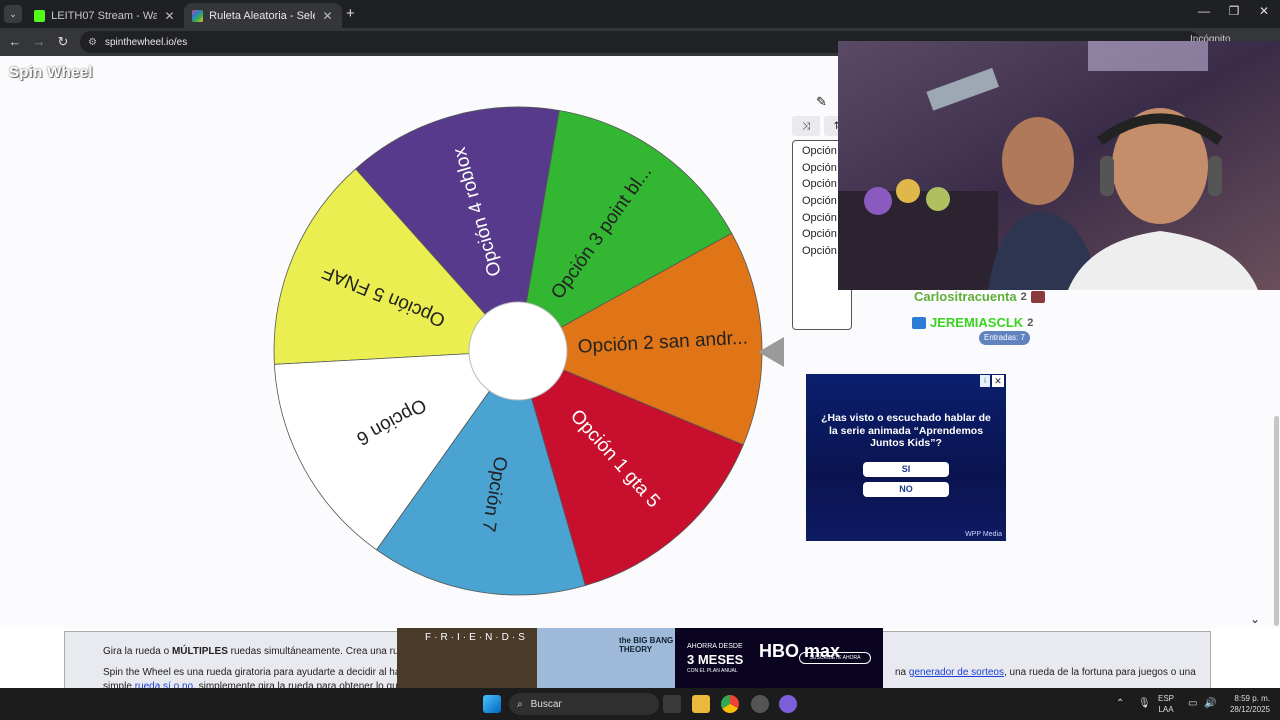 The image size is (1280, 720). I want to click on search-icon: ⌕, so click(520, 704).